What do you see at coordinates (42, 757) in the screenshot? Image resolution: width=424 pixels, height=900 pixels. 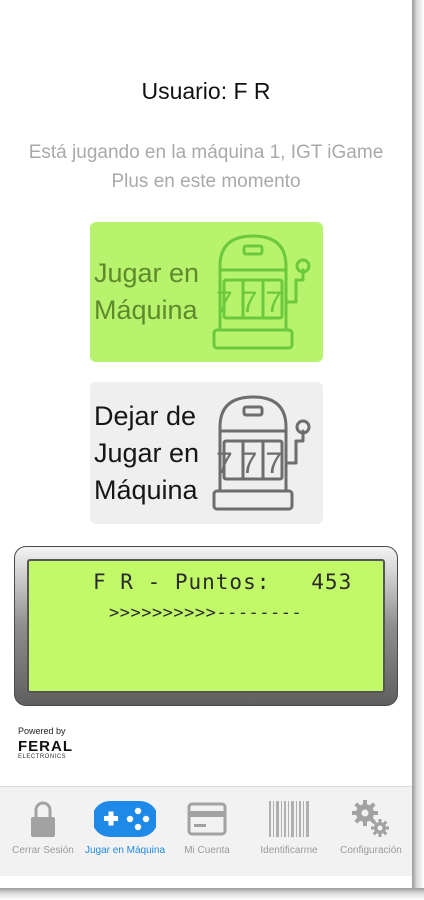 I see `feral-logo-sub: ELECTRONICS` at bounding box center [42, 757].